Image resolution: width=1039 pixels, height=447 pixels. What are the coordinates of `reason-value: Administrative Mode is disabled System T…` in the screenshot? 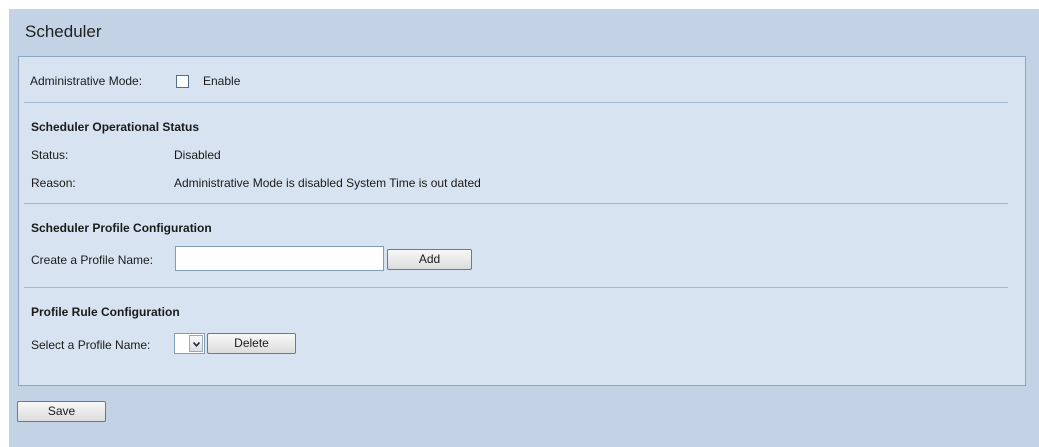 It's located at (327, 183).